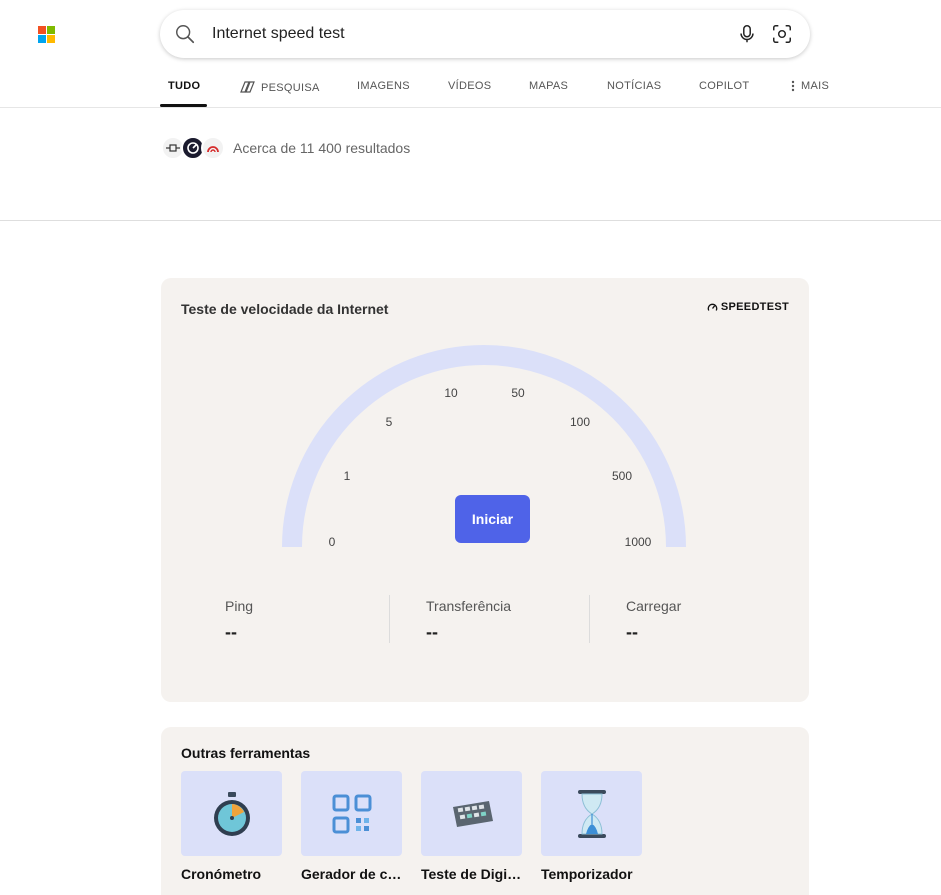 This screenshot has width=941, height=895. I want to click on logo-yellow-square, so click(51, 39).